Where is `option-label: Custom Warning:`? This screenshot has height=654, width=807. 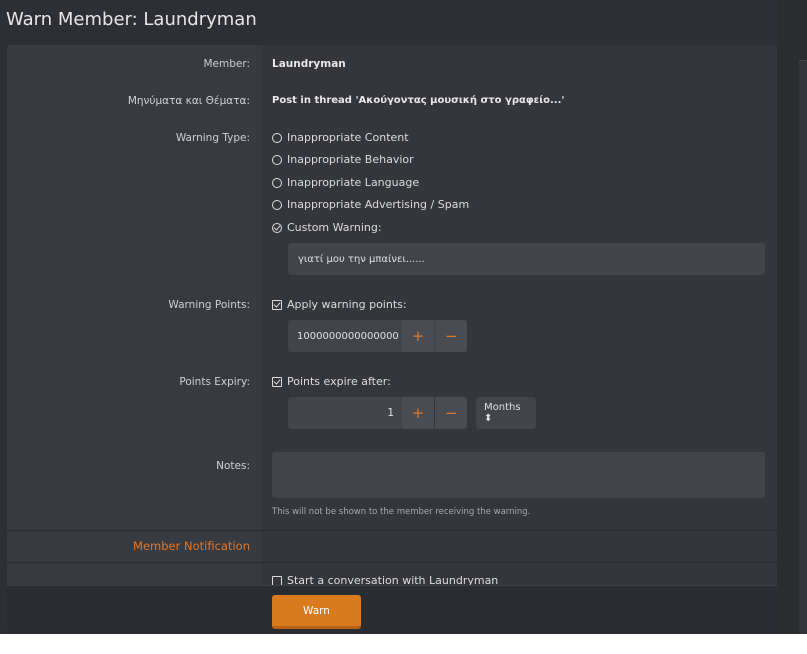
option-label: Custom Warning: is located at coordinates (334, 227).